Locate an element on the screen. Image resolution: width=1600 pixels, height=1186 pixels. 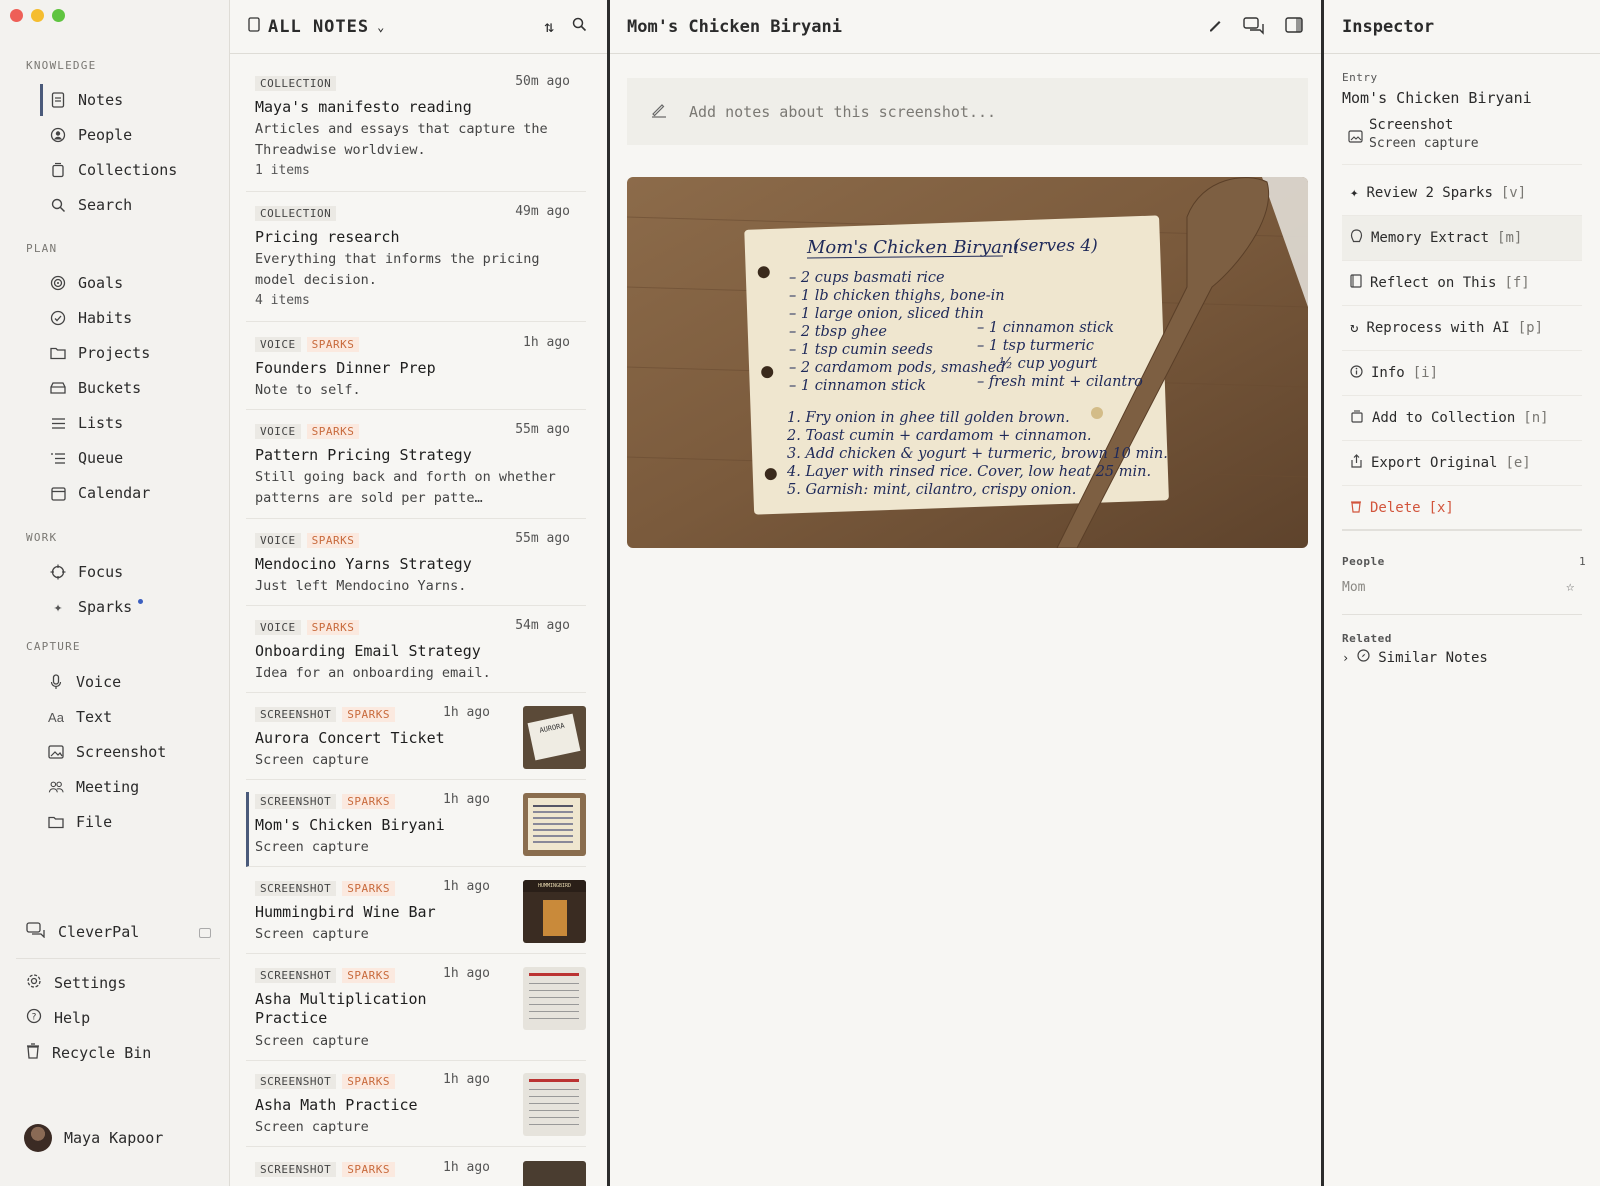
edit-icon is located at coordinates (1215, 28).